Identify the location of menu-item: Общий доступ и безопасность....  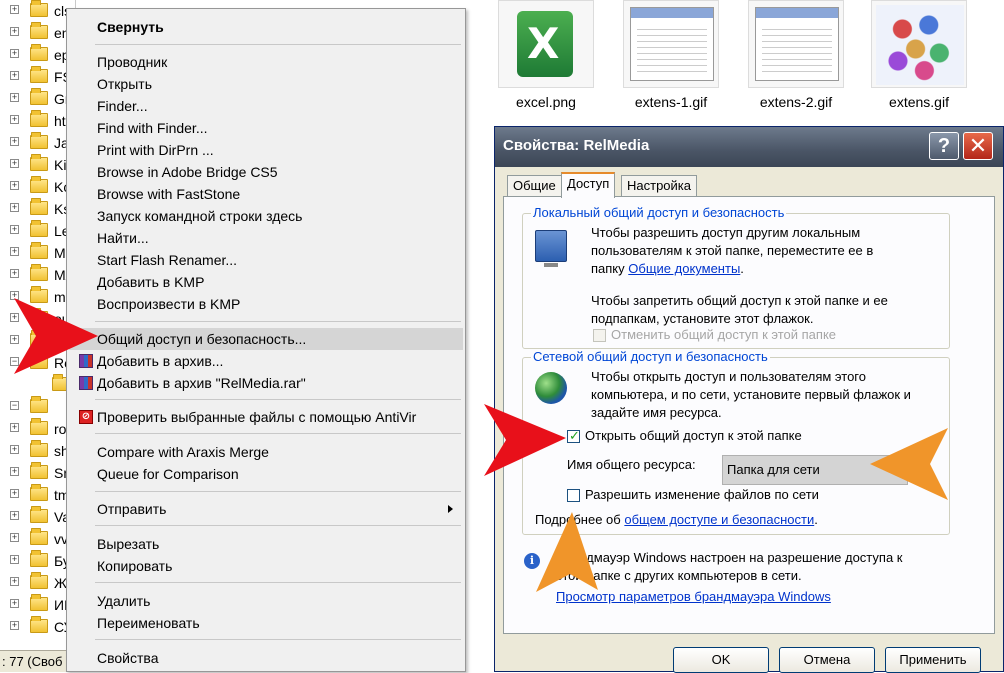
(266, 339).